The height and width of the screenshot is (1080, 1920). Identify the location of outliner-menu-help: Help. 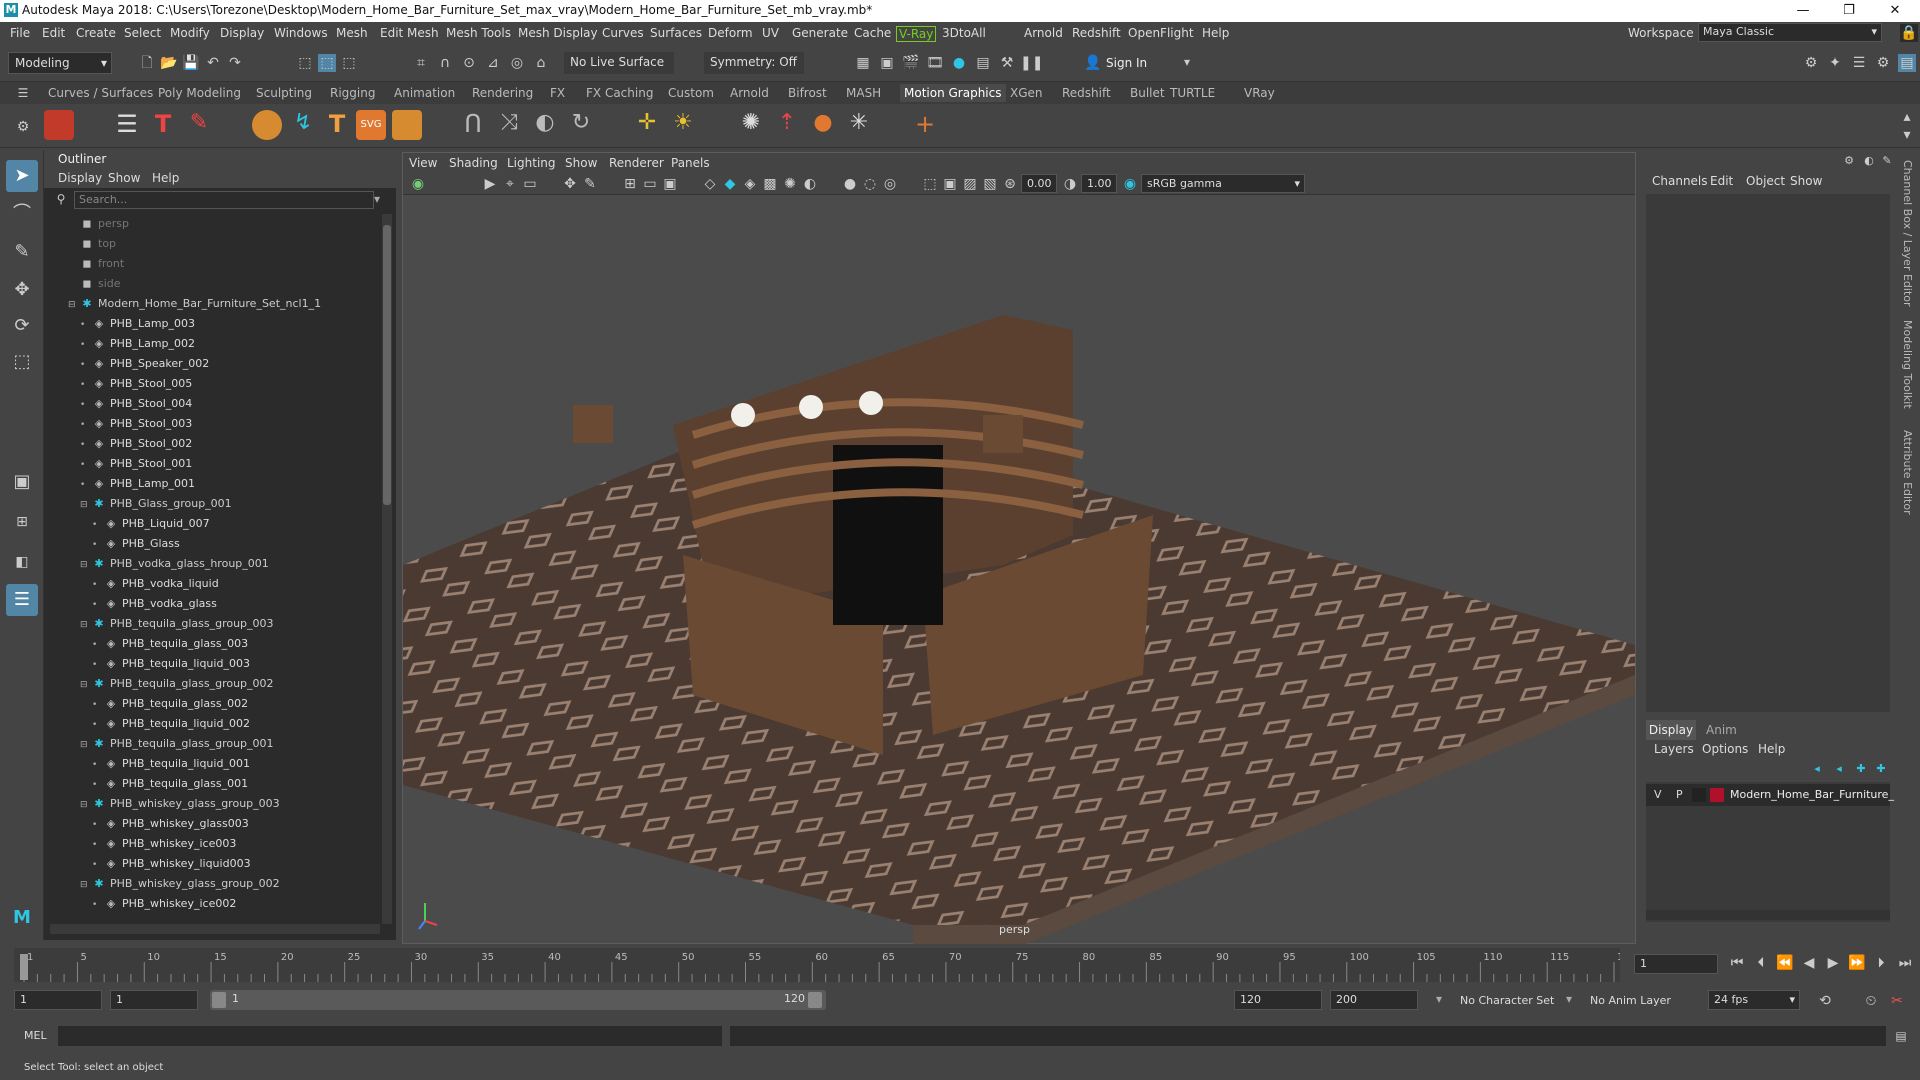
(165, 178).